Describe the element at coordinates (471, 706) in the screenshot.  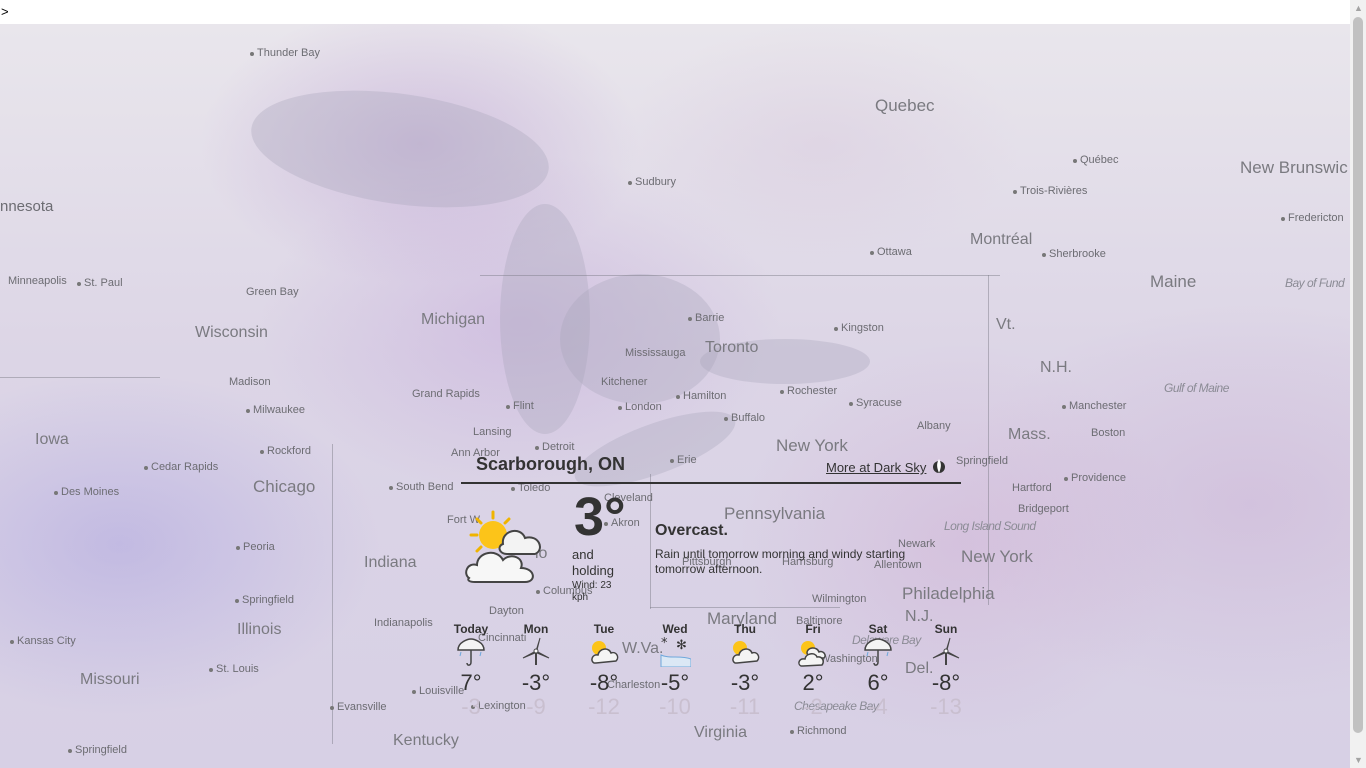
I see `forecast-low: -3` at that location.